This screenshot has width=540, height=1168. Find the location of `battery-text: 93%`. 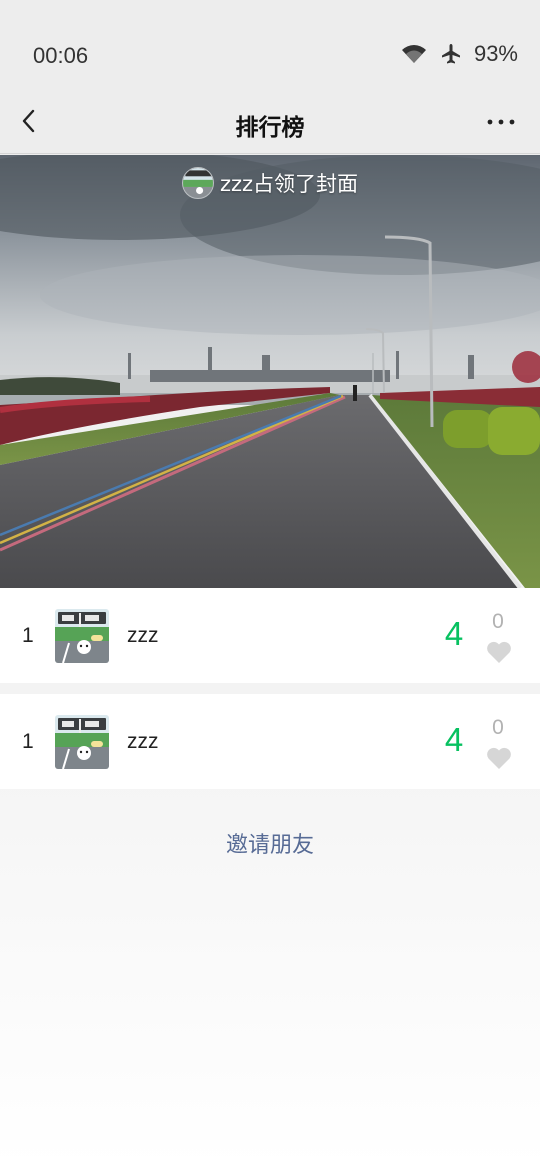

battery-text: 93% is located at coordinates (495, 53).